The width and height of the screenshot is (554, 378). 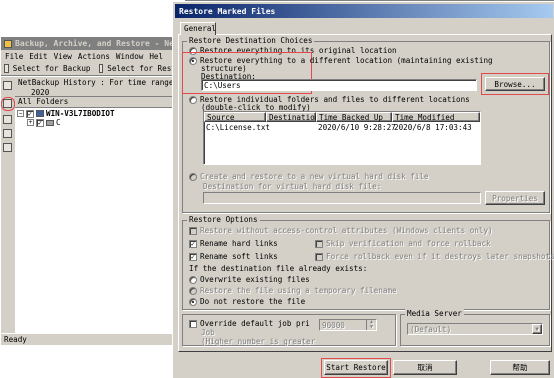 What do you see at coordinates (436, 117) in the screenshot?
I see `col-time-modified: Time Modified` at bounding box center [436, 117].